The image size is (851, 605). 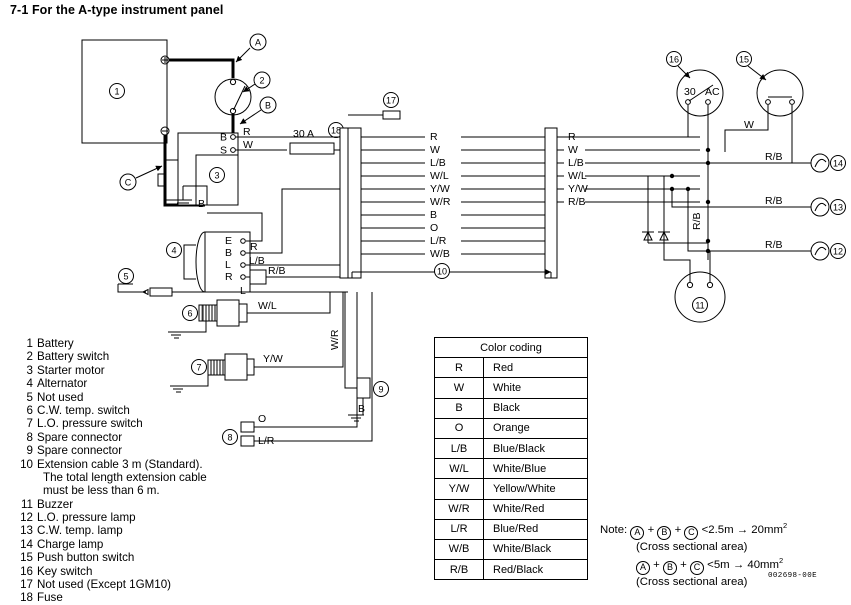 I want to click on legend-continuation: The total length extension cable, so click(x=125, y=477).